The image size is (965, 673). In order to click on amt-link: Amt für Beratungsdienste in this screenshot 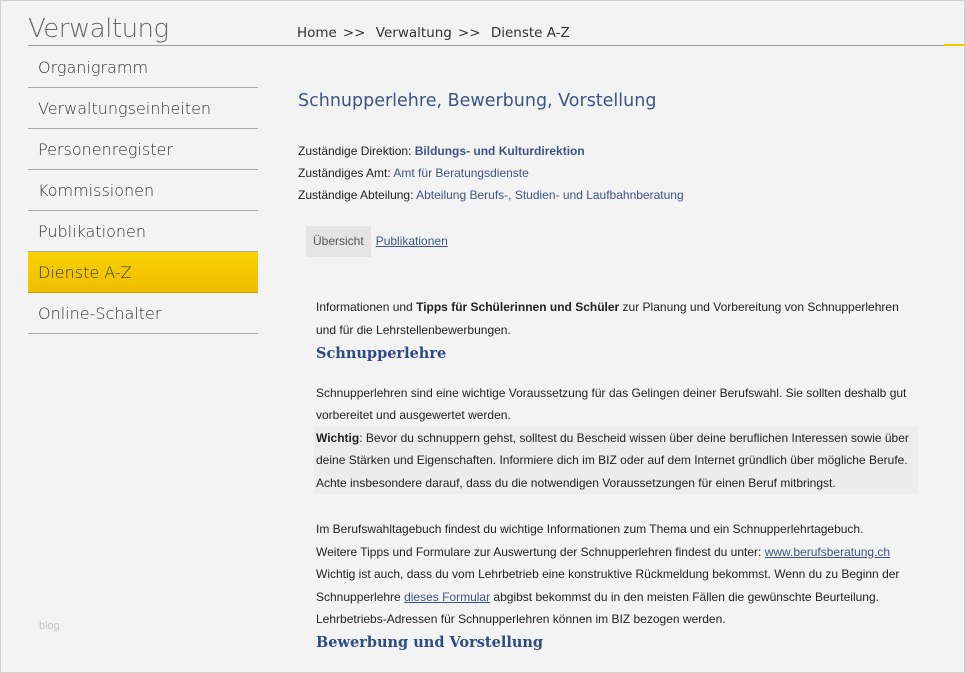, I will do `click(460, 173)`.